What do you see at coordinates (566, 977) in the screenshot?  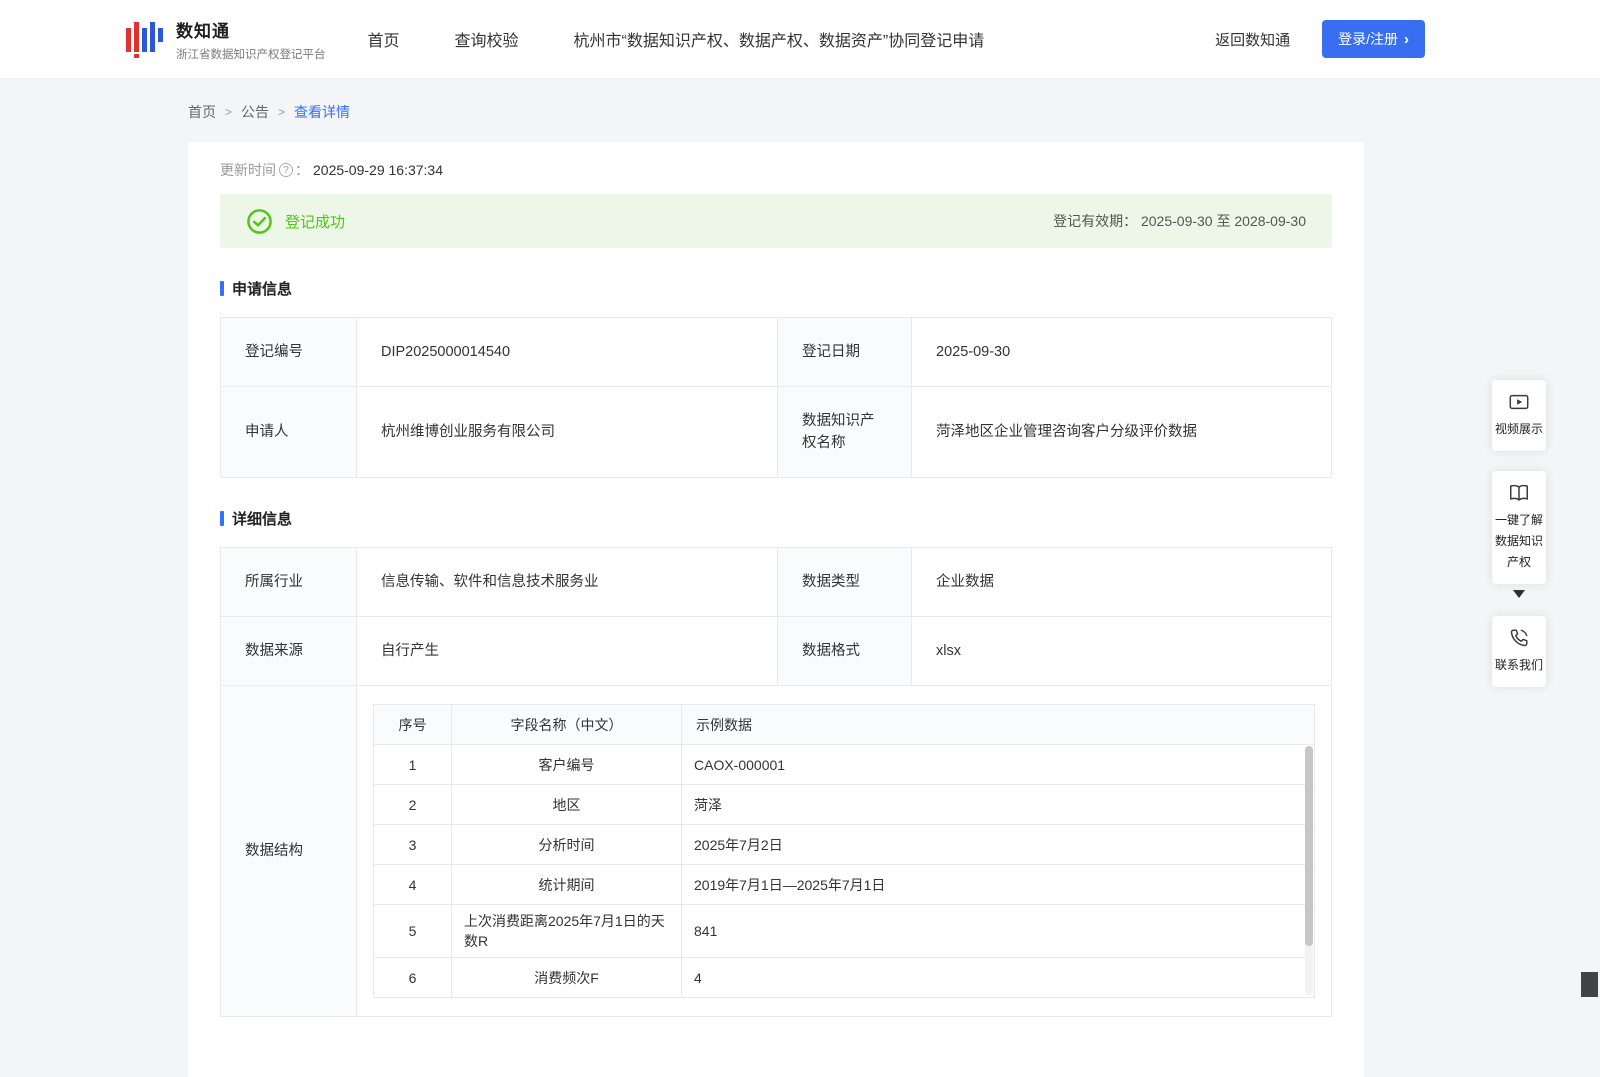 I see `cell-field-name: 消费频次F` at bounding box center [566, 977].